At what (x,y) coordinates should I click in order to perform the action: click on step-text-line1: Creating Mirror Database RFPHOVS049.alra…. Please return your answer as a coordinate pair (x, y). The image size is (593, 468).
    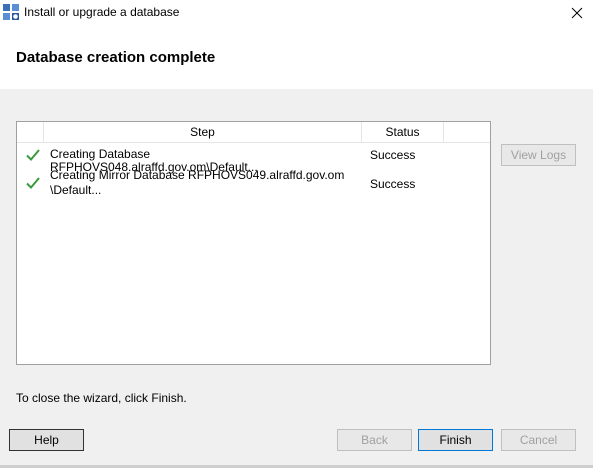
    Looking at the image, I should click on (197, 175).